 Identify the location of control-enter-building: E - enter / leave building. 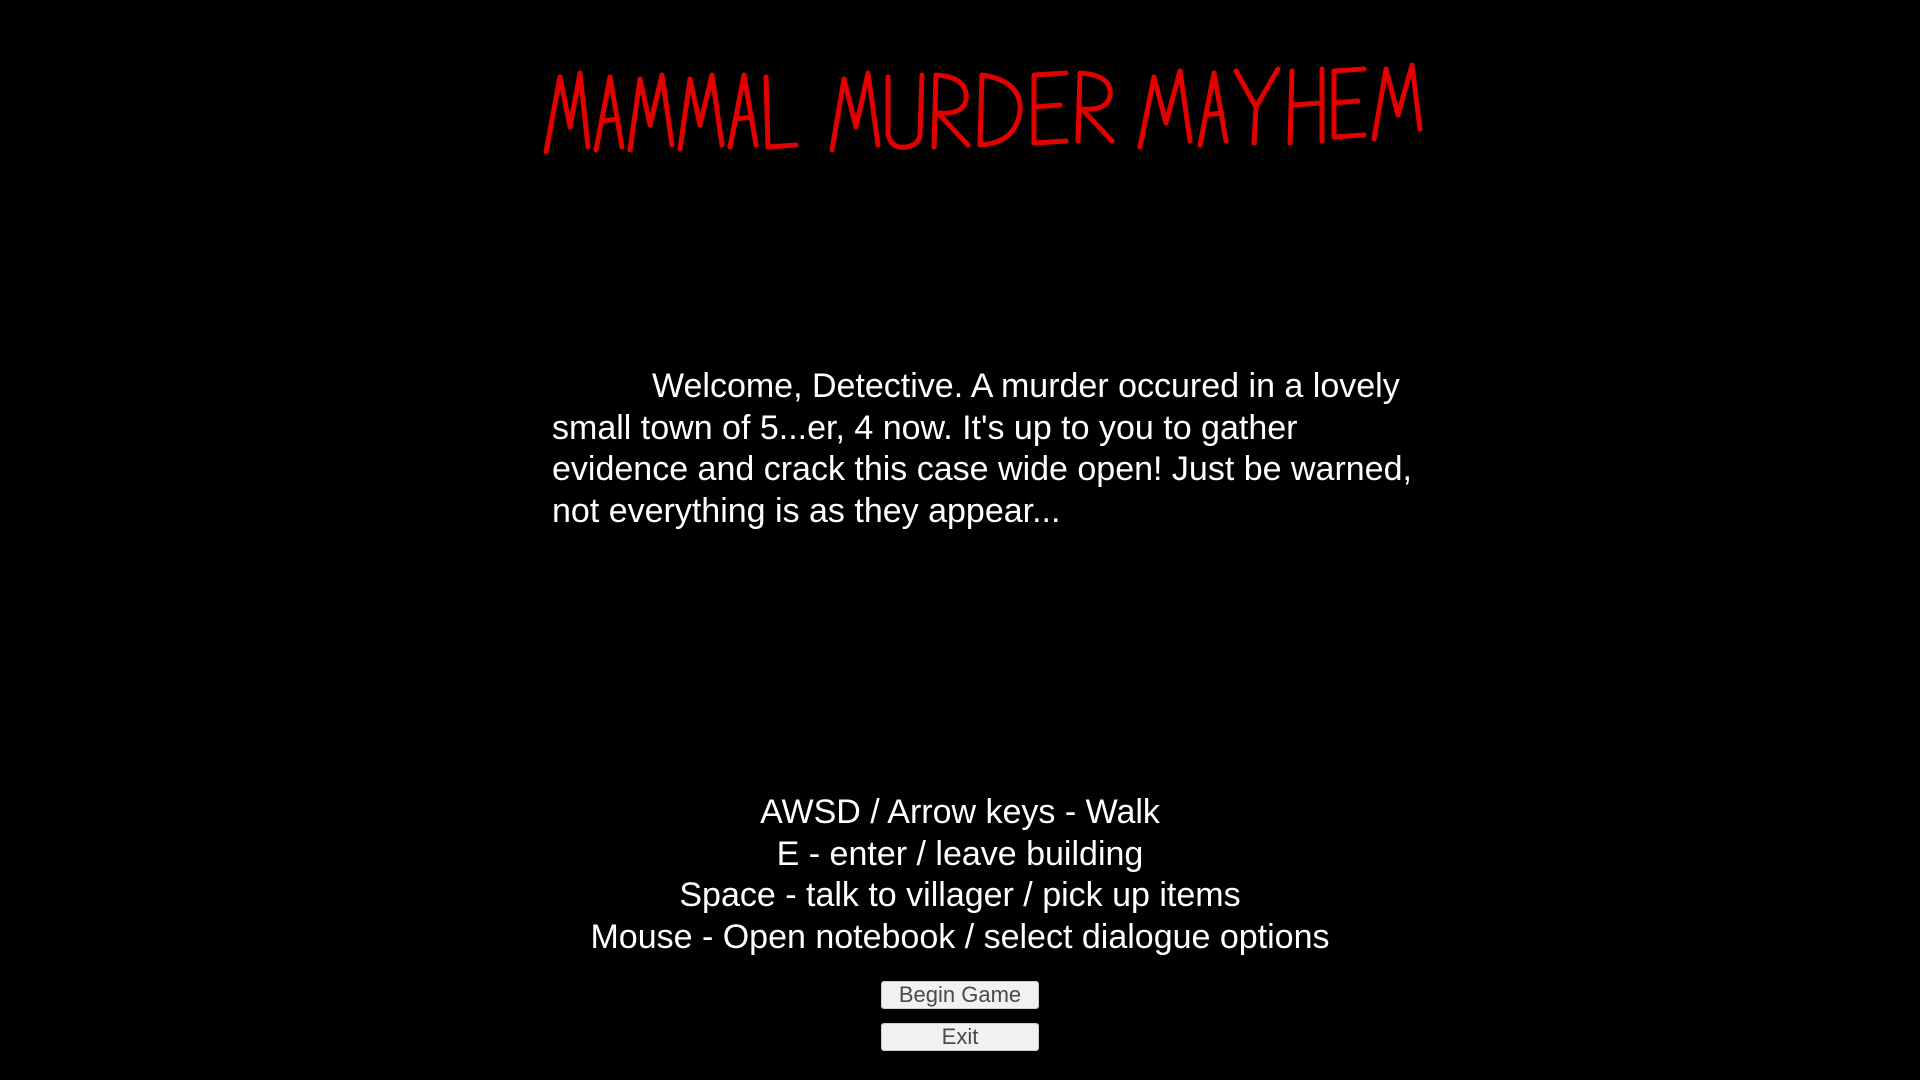
(960, 853).